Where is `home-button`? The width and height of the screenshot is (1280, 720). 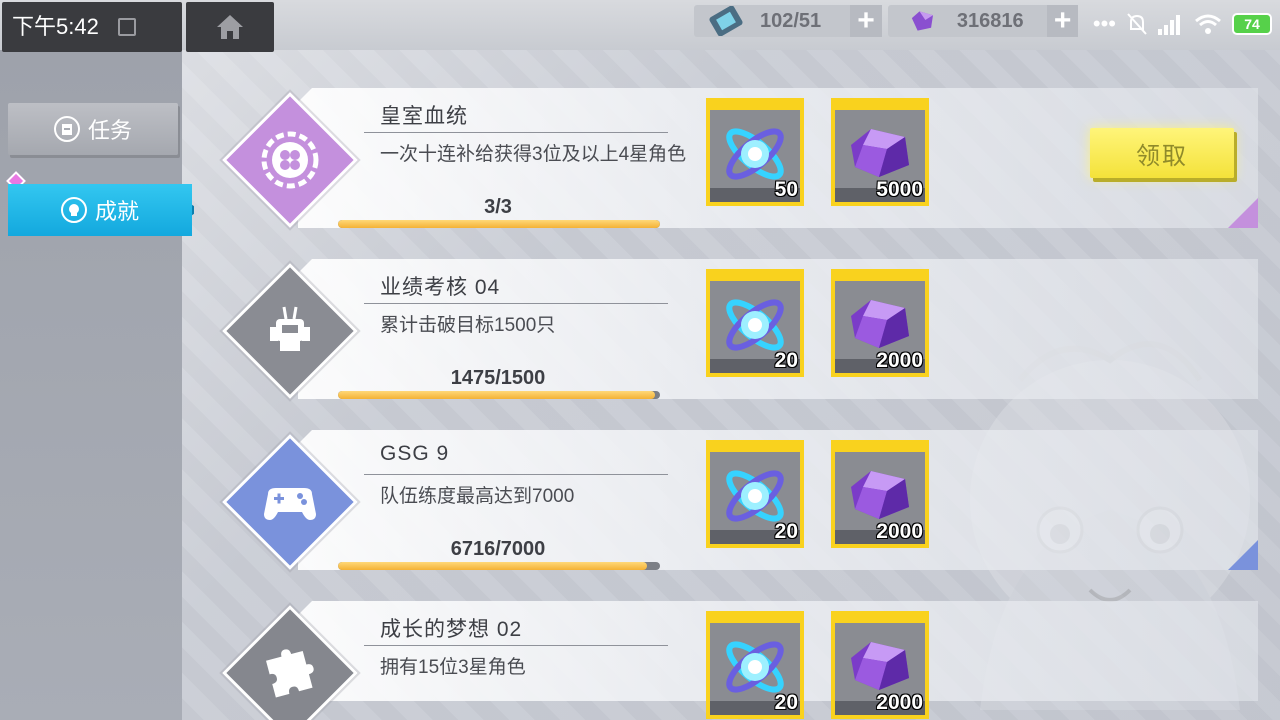 home-button is located at coordinates (230, 27).